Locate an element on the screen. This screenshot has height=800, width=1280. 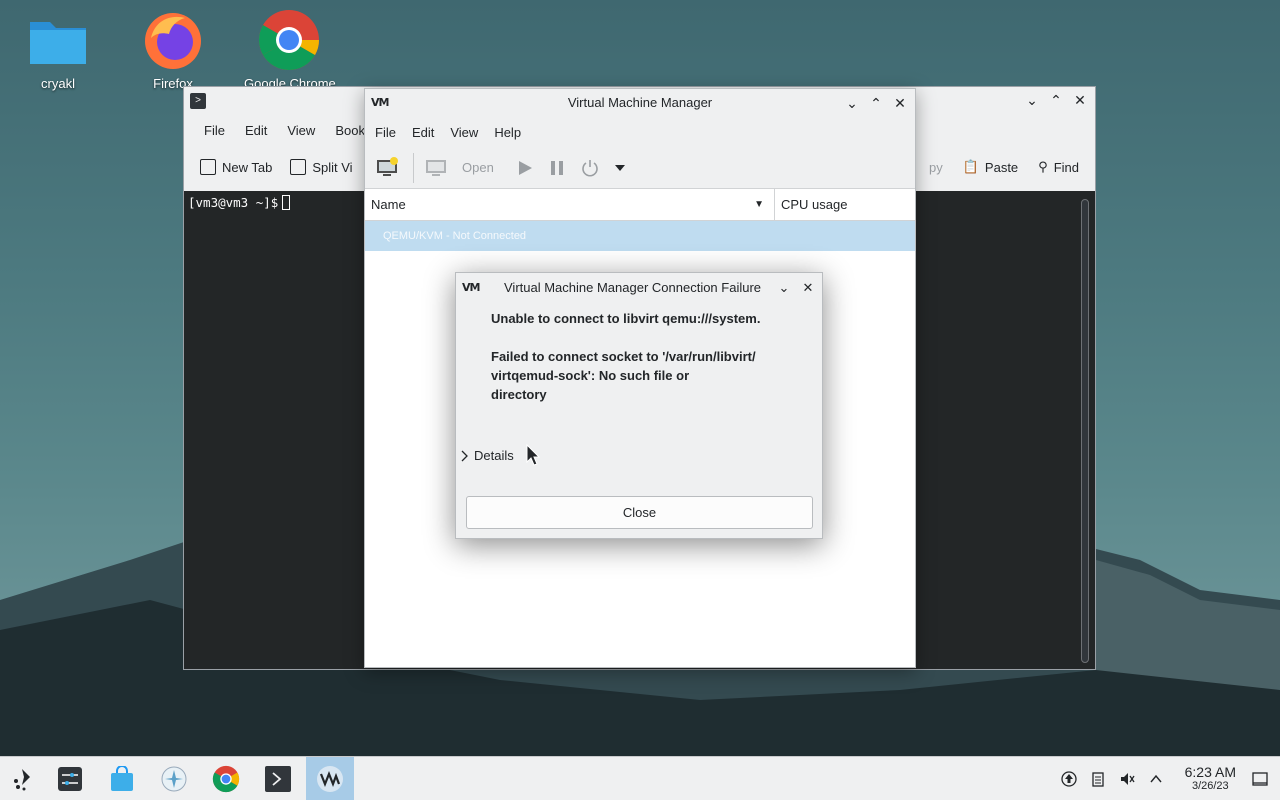
desktop-icon-firefox: Firefox is located at coordinates (173, 49).